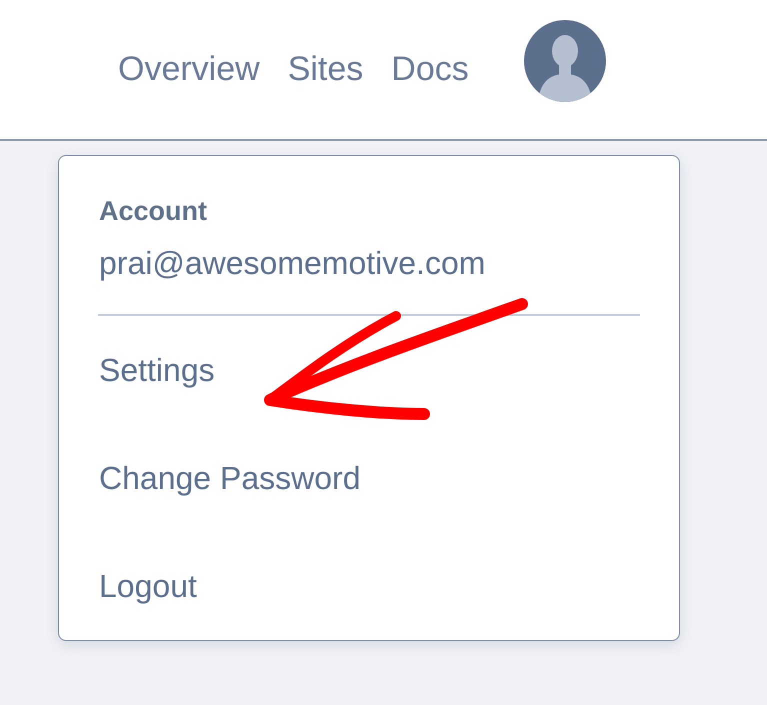 This screenshot has height=705, width=767. What do you see at coordinates (565, 61) in the screenshot?
I see `avatar-icon` at bounding box center [565, 61].